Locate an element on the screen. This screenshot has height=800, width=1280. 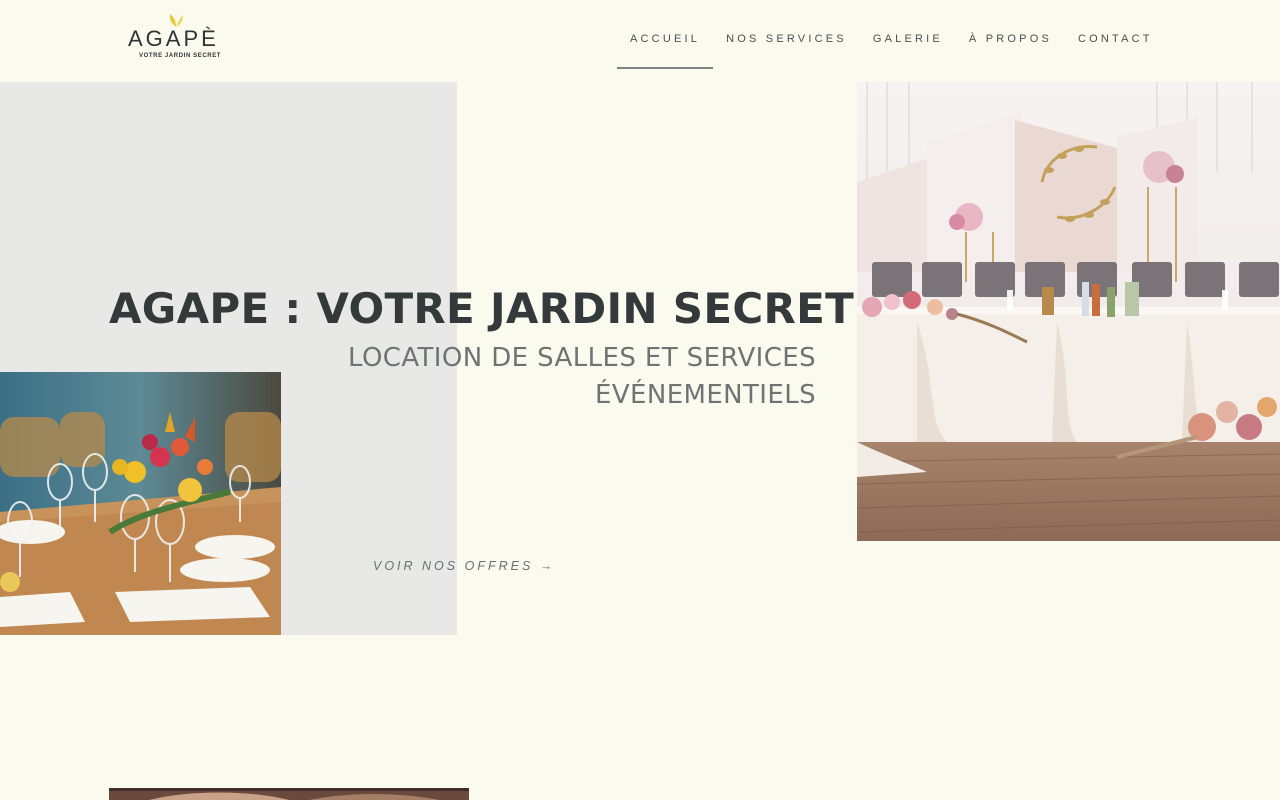
hero-subtitle-line-2: ÉVÉNEMENTIELS is located at coordinates (705, 395).